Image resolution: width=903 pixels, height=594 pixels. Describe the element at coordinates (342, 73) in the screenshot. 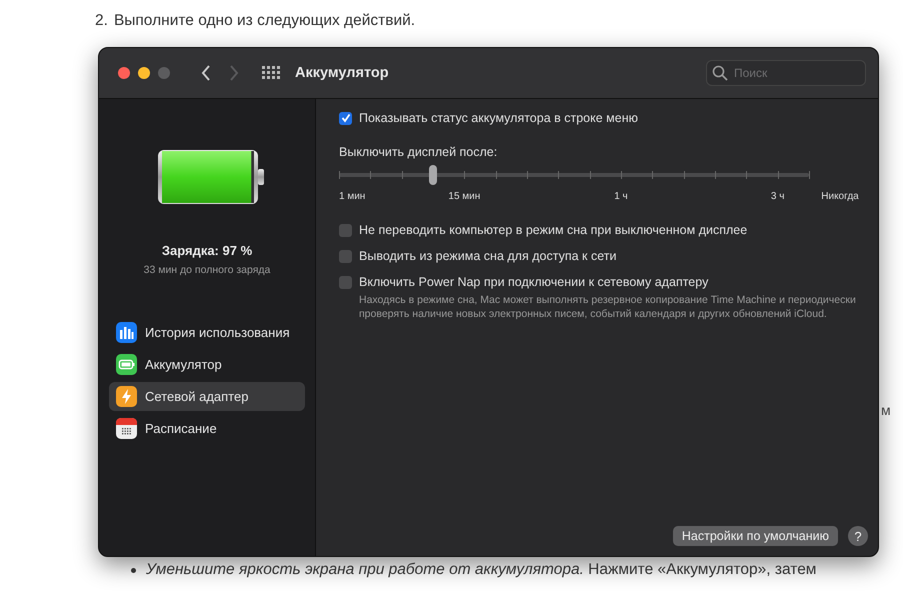

I see `window-title: Аккумулятор` at that location.